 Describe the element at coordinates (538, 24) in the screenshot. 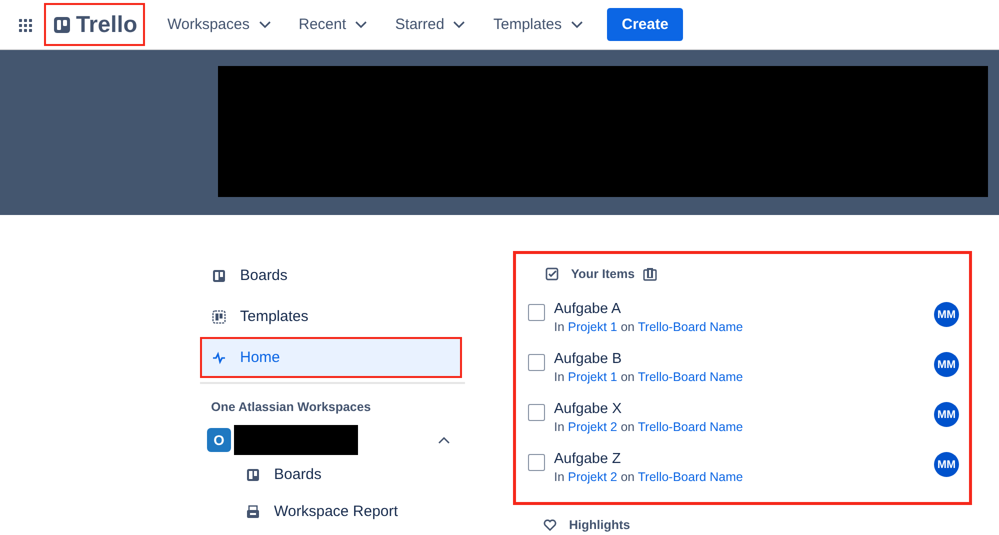

I see `nav-menu: Templates` at that location.